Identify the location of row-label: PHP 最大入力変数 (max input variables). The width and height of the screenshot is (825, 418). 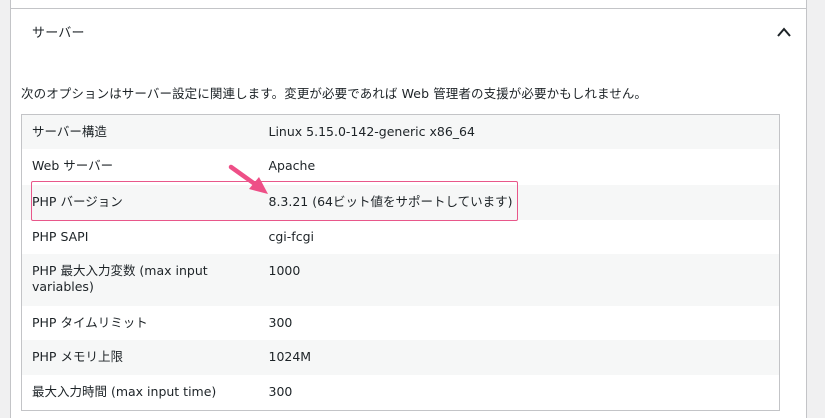
(120, 278).